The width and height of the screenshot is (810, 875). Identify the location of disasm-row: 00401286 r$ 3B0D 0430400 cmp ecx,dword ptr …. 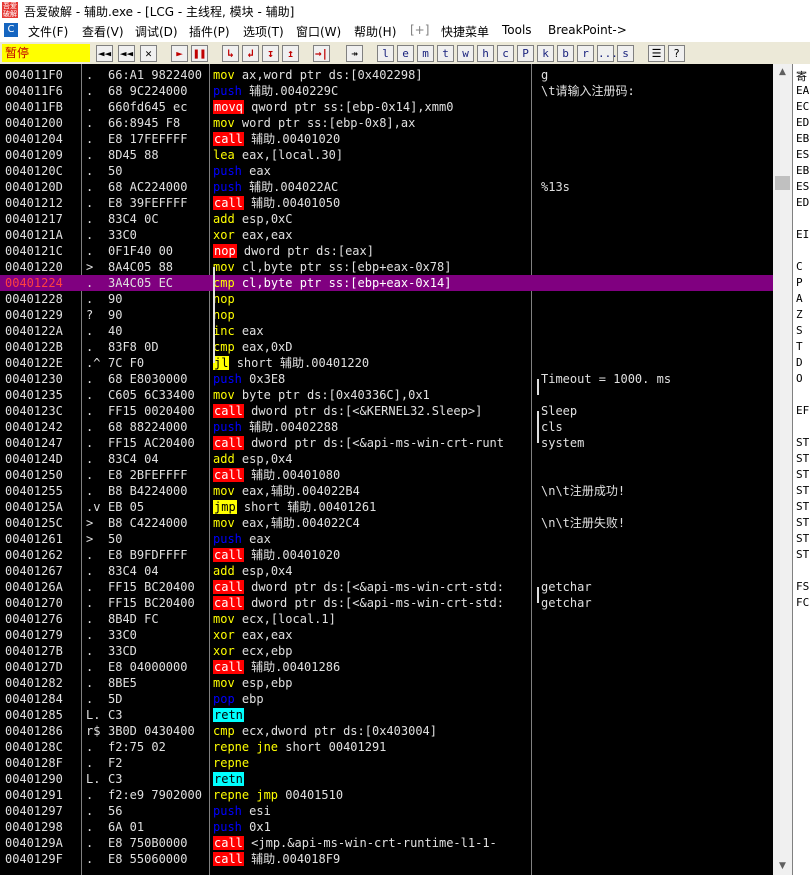
(396, 731).